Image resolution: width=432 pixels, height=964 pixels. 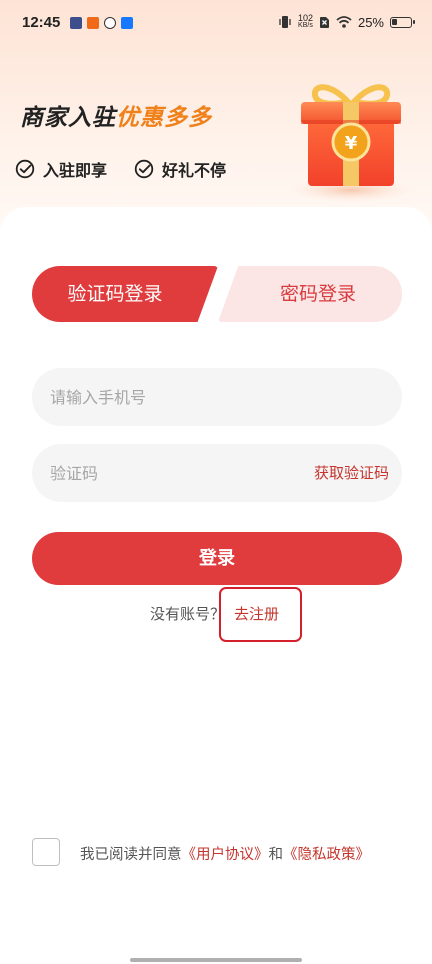 I want to click on battery-percentage: 25%, so click(x=370, y=22).